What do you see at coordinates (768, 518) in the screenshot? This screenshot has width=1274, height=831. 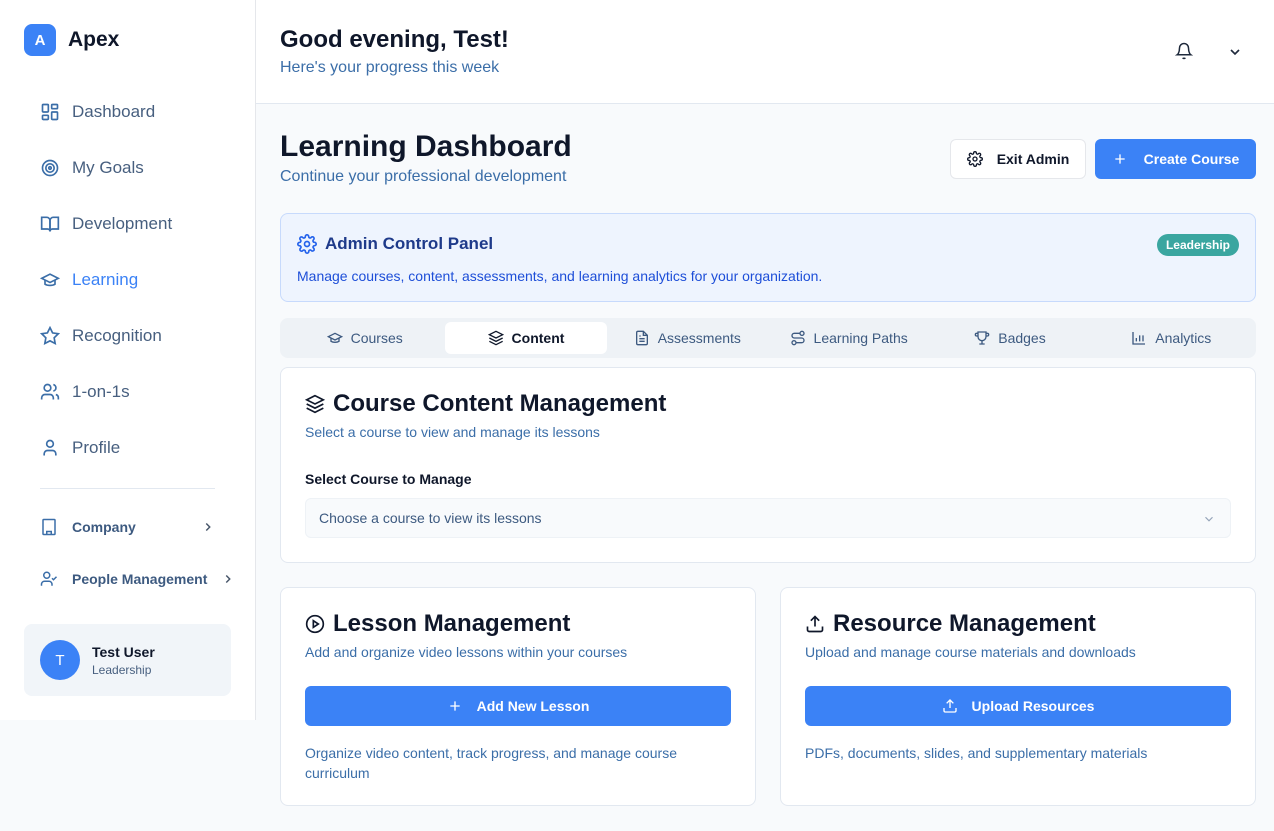 I see `course-select: Choose a course to view its lessons` at bounding box center [768, 518].